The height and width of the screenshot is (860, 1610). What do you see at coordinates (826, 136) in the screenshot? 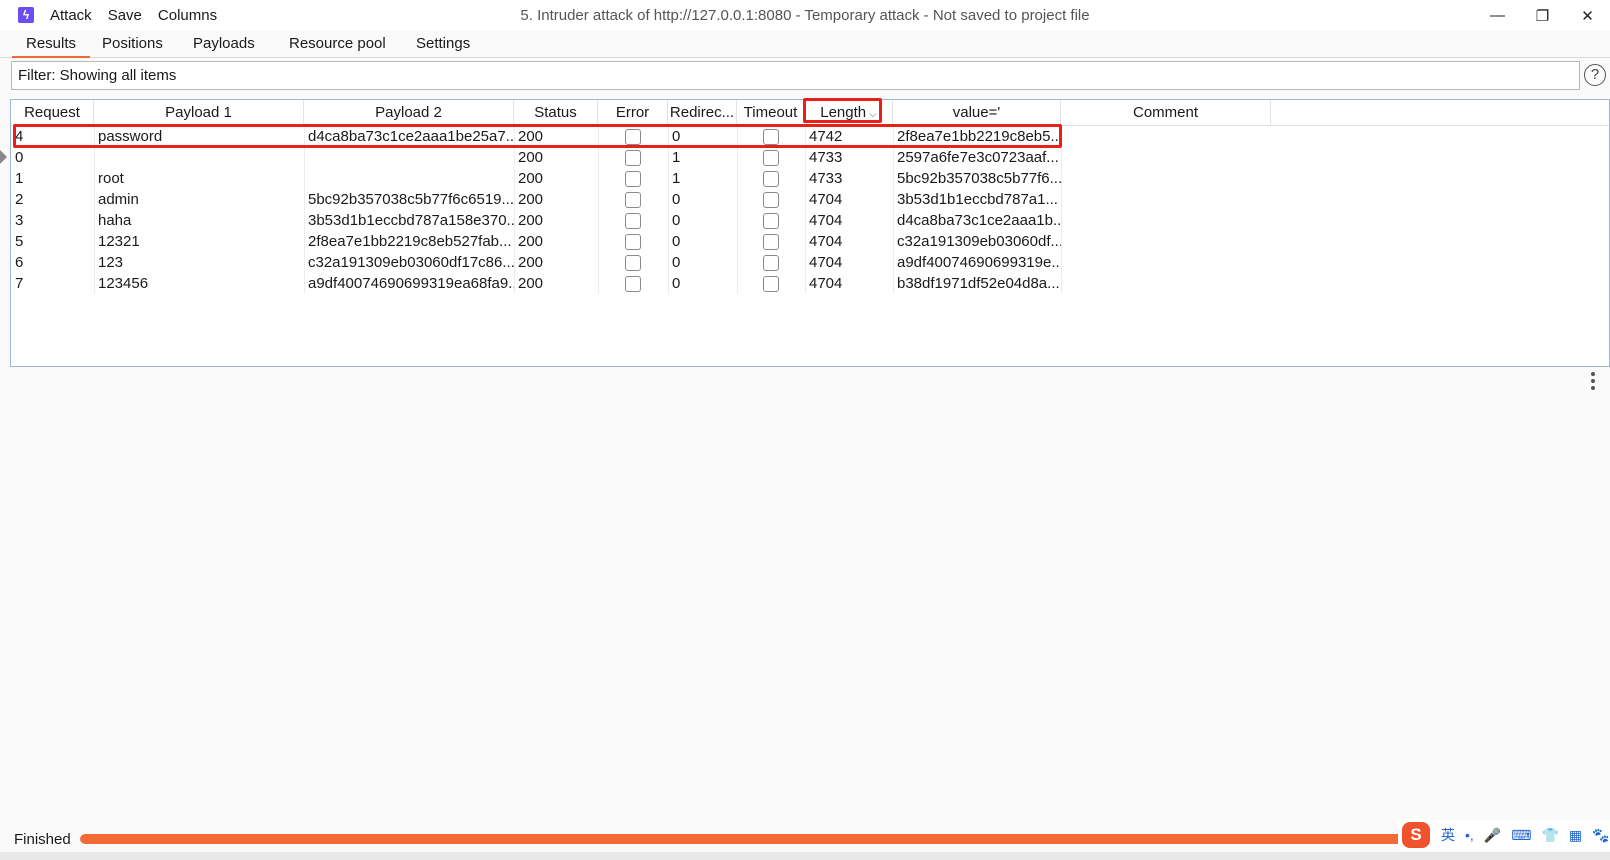
I see `cell-length: 4742` at bounding box center [826, 136].